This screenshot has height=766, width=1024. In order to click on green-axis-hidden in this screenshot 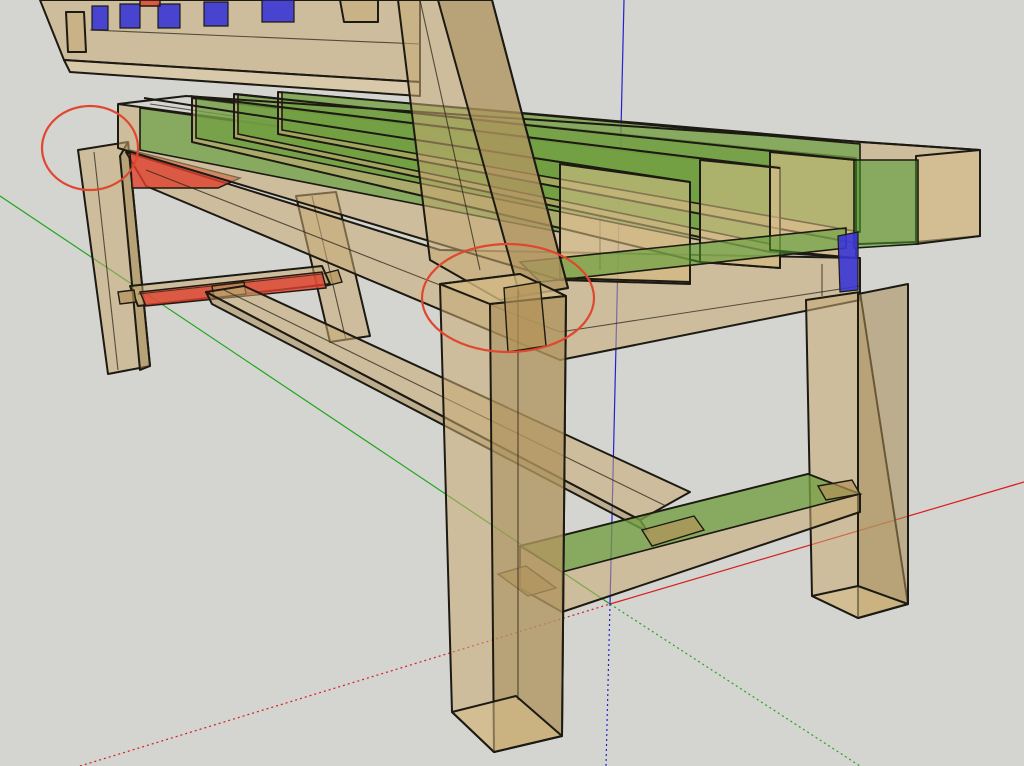, I will do `click(735, 684)`.